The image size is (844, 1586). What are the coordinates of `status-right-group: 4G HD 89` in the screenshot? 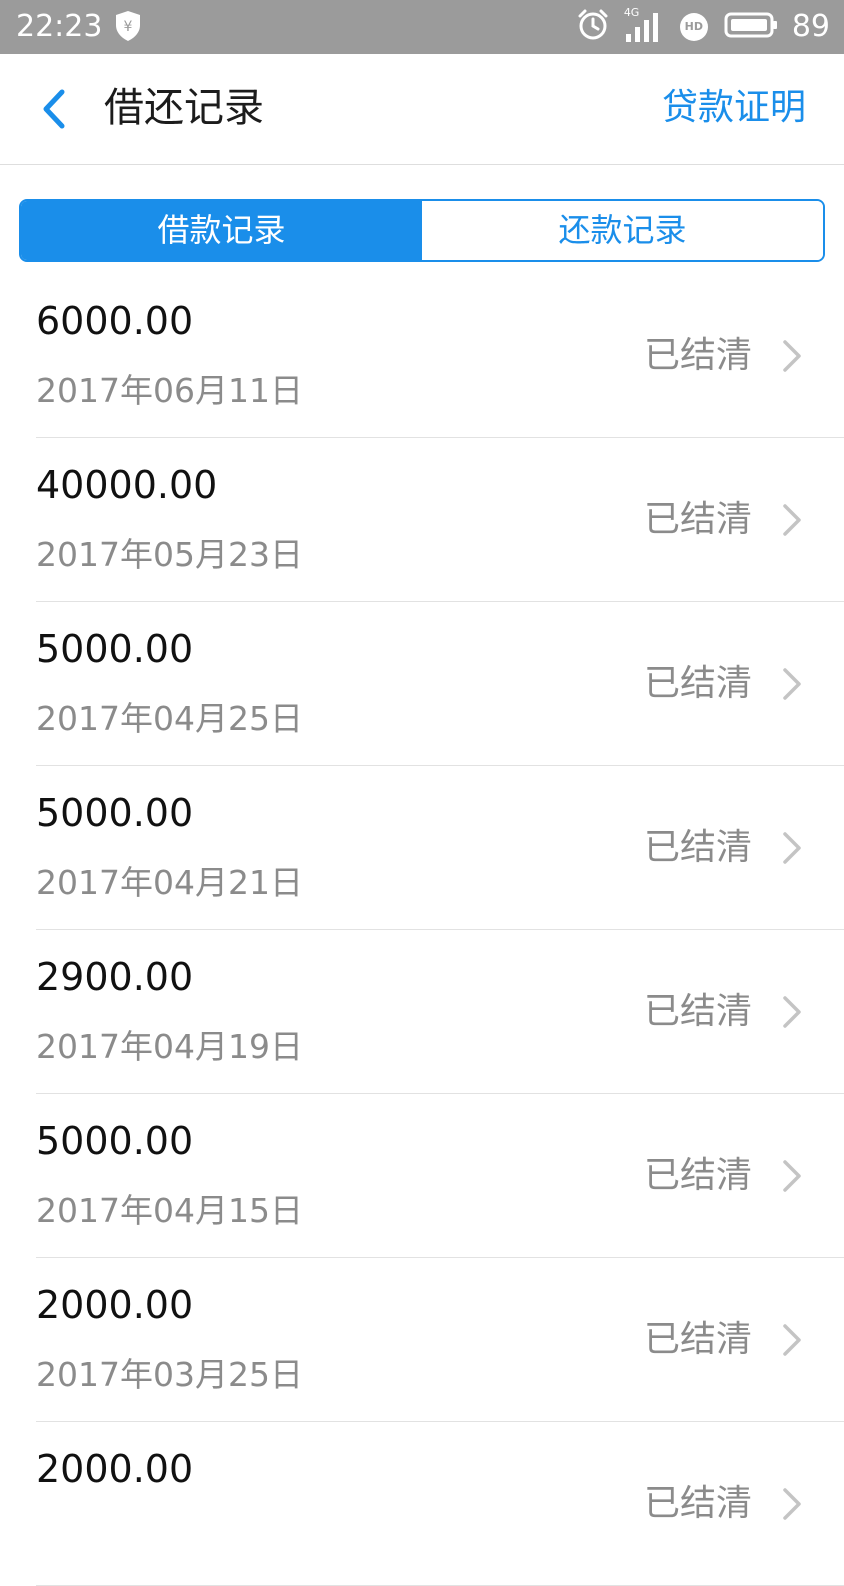 It's located at (703, 26).